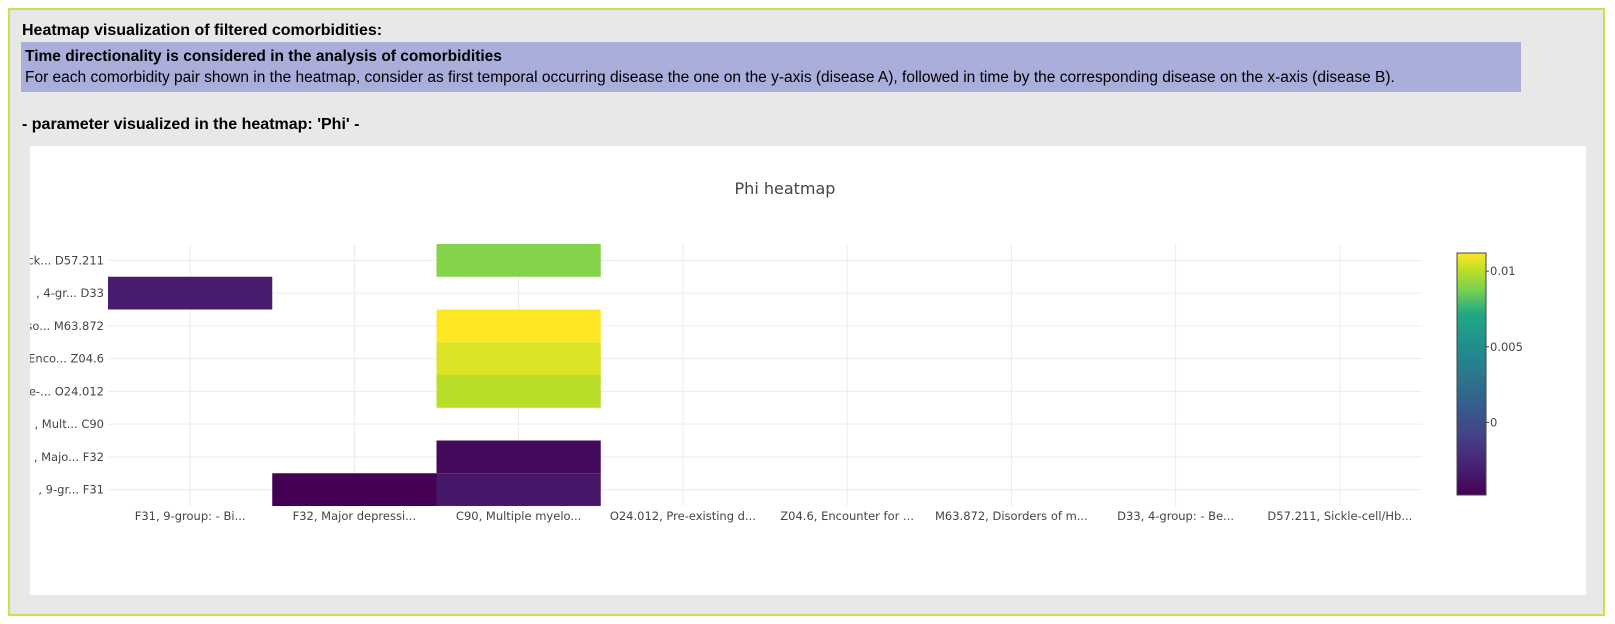 The image size is (1615, 624). I want to click on chart-title: Phi heatmap, so click(785, 188).